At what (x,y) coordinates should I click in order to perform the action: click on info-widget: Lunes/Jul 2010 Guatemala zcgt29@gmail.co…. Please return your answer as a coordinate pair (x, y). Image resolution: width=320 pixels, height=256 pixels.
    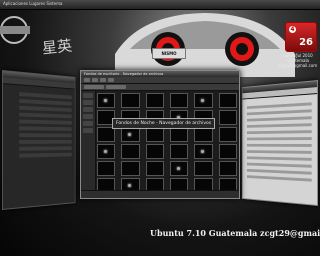
    Looking at the image, I should click on (298, 64).